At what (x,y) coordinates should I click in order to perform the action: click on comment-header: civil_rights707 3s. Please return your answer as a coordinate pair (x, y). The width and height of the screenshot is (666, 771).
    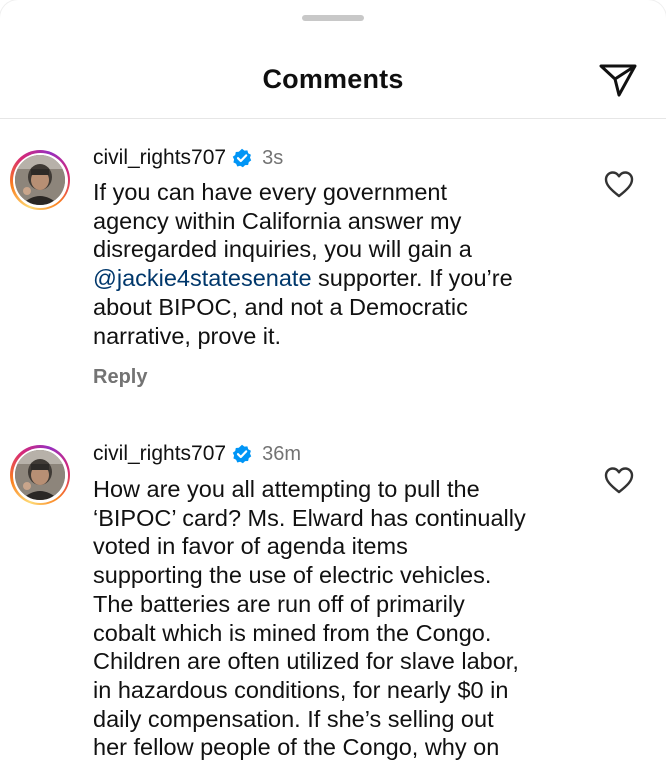
    Looking at the image, I should click on (188, 158).